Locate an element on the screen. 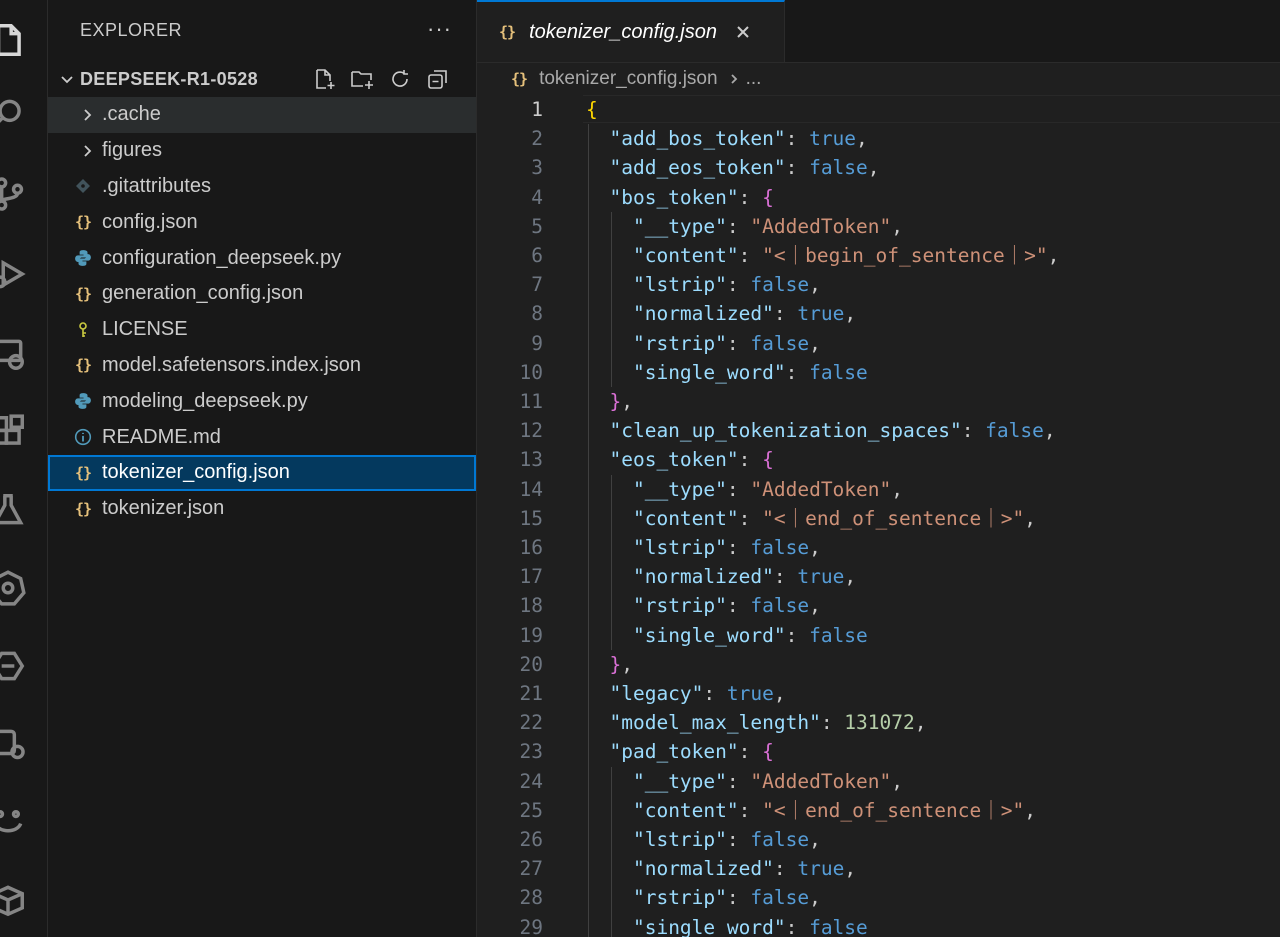 The image size is (1280, 937). code-line: 28 "rstrip": false, is located at coordinates (878, 897).